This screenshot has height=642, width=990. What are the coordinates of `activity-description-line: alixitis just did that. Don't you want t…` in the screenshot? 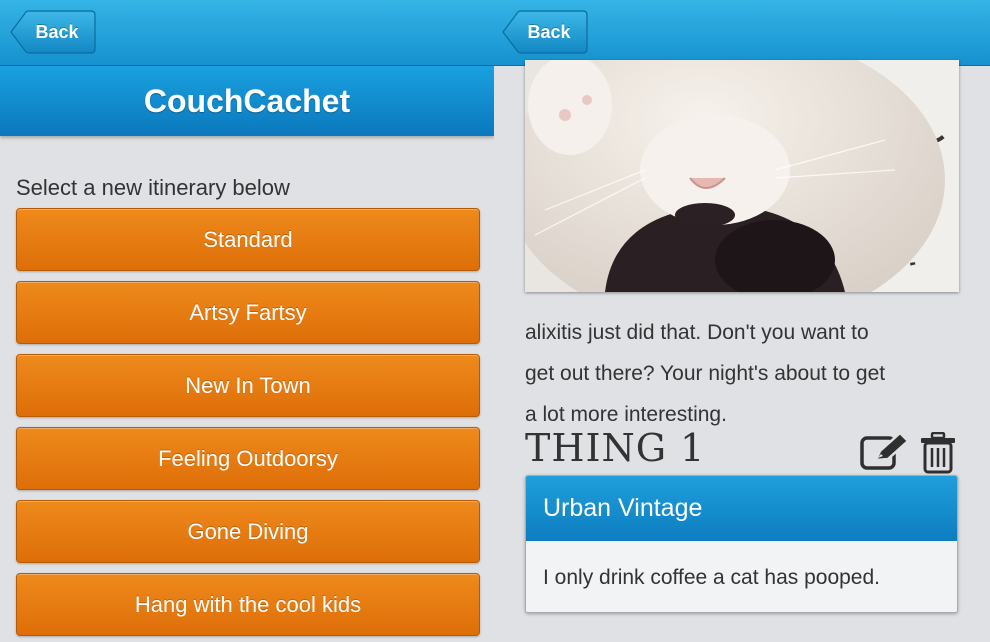 It's located at (697, 332).